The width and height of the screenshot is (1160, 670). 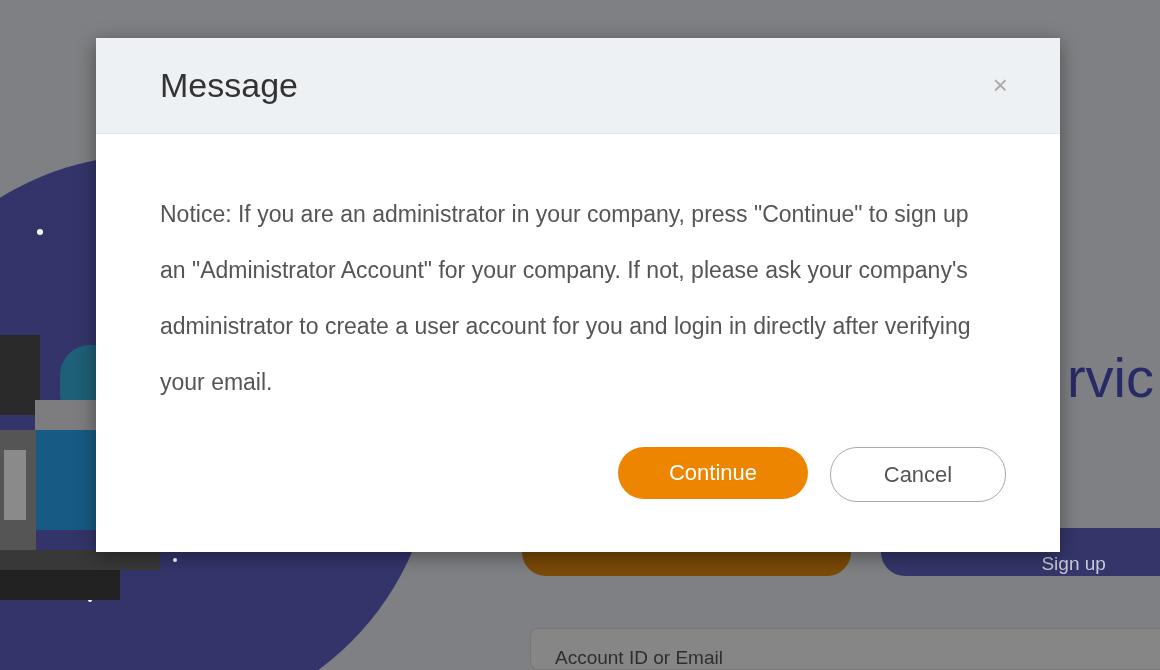 I want to click on account-field: Account ID or Email, so click(x=845, y=649).